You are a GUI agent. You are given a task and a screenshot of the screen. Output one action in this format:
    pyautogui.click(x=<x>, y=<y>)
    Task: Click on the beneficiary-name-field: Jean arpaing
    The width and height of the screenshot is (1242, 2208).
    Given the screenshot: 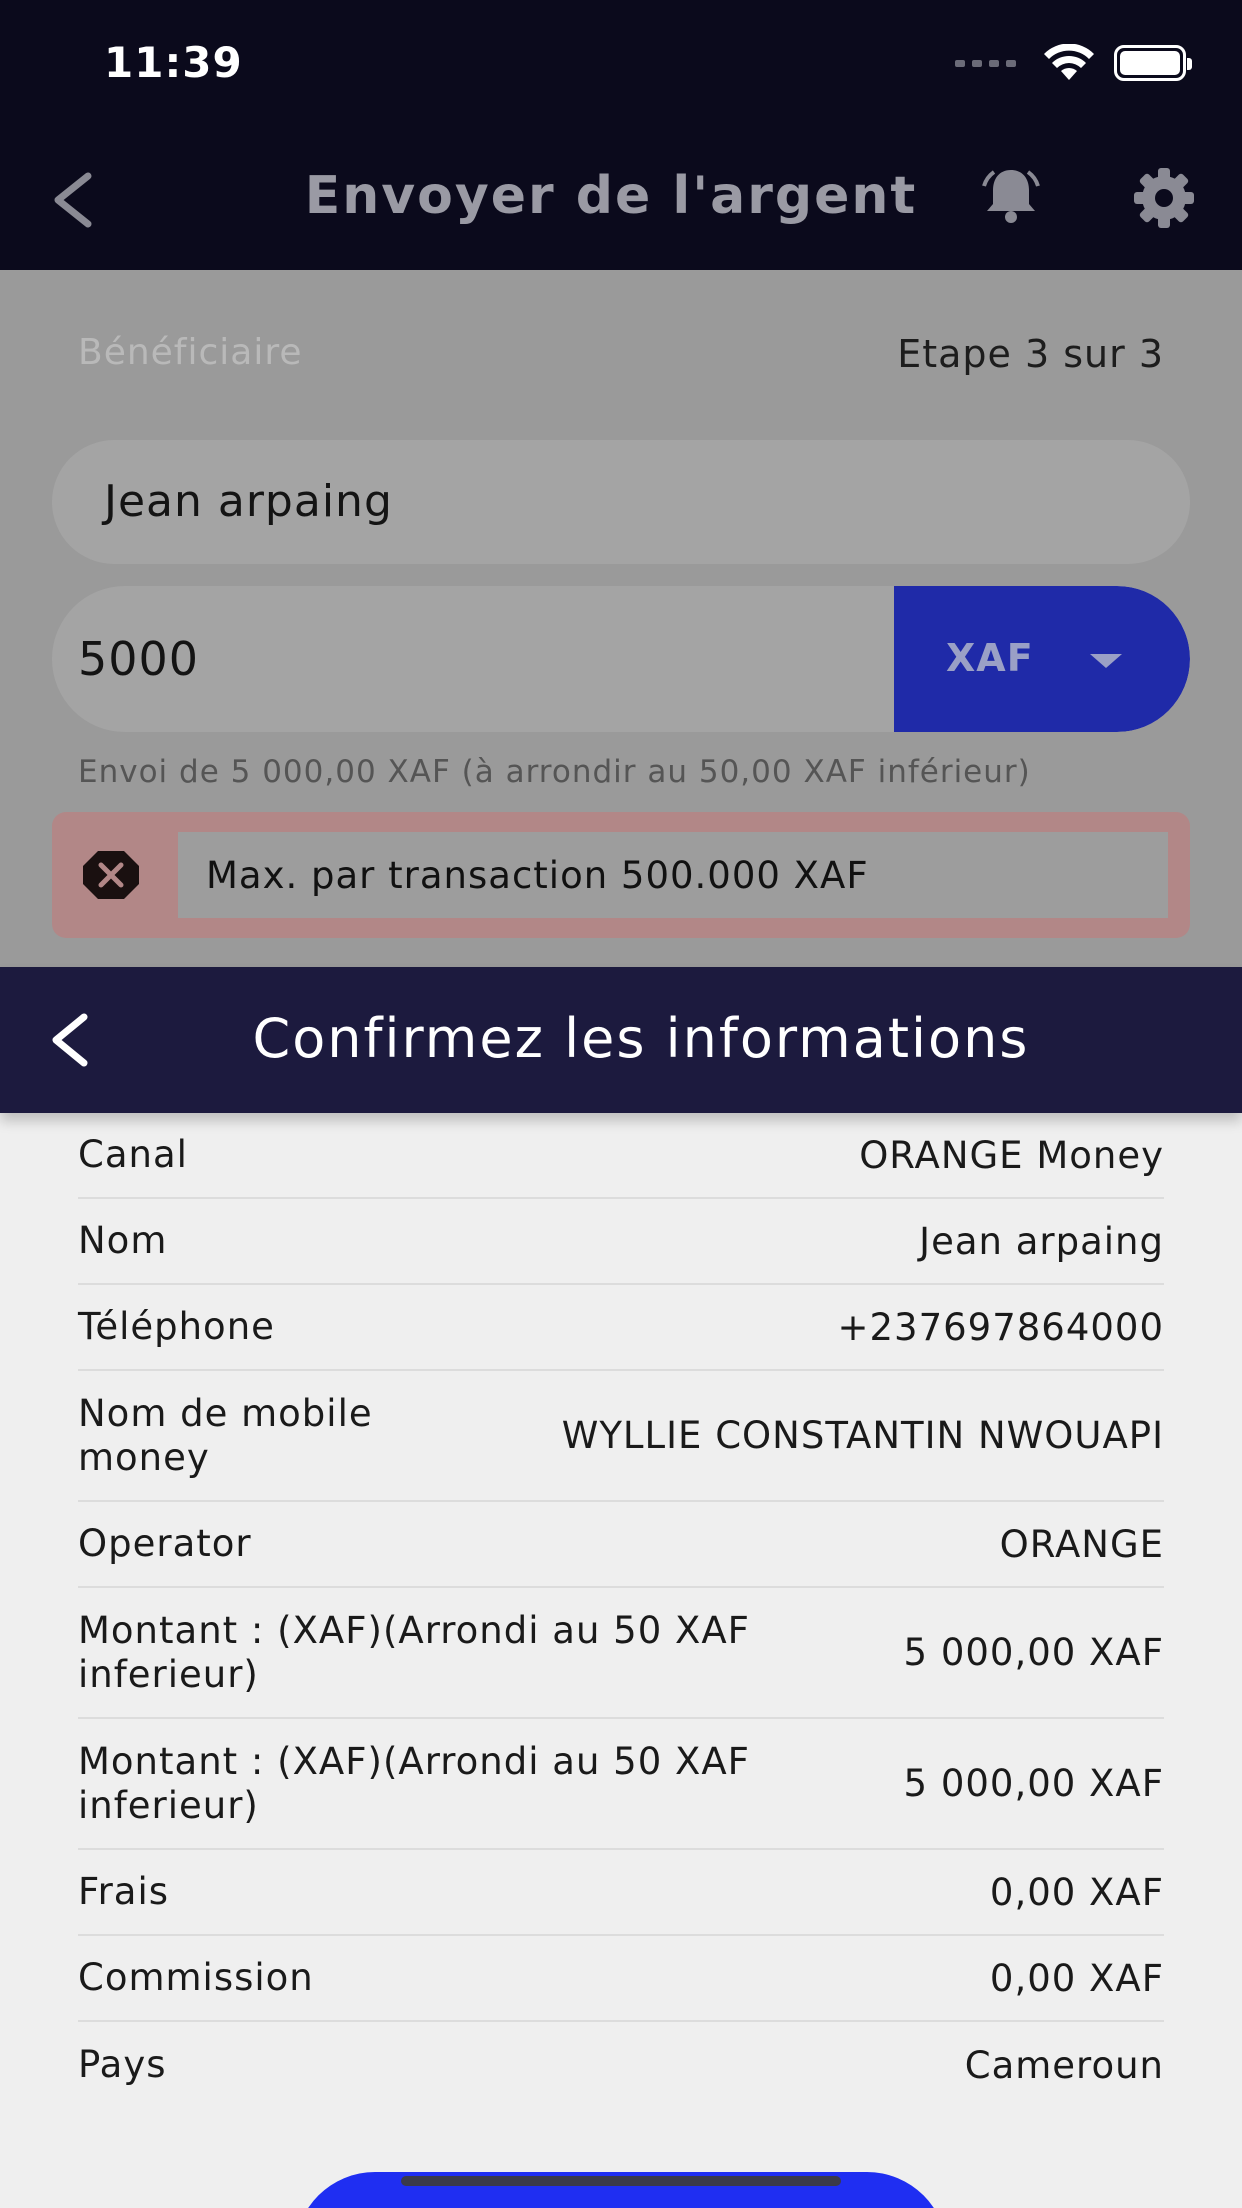 What is the action you would take?
    pyautogui.click(x=621, y=502)
    